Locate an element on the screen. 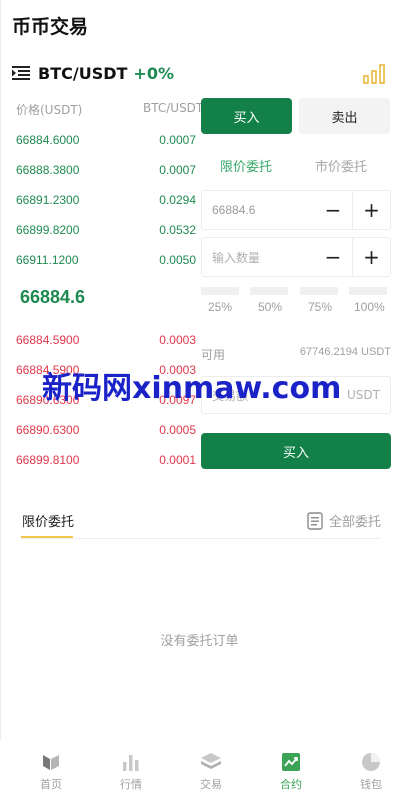 This screenshot has width=399, height=797. ask-price: 66911.1200 is located at coordinates (47, 260).